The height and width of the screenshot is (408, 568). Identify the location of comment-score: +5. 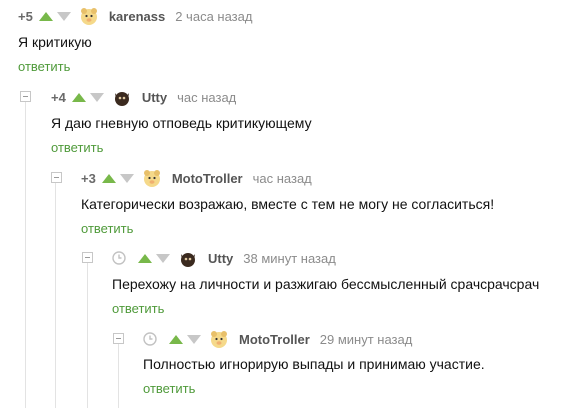
(25, 16).